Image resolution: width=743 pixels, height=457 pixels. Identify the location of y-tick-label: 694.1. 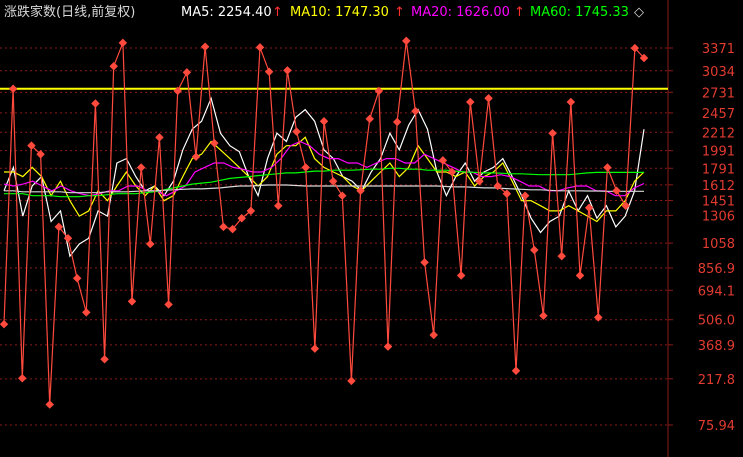
(716, 291).